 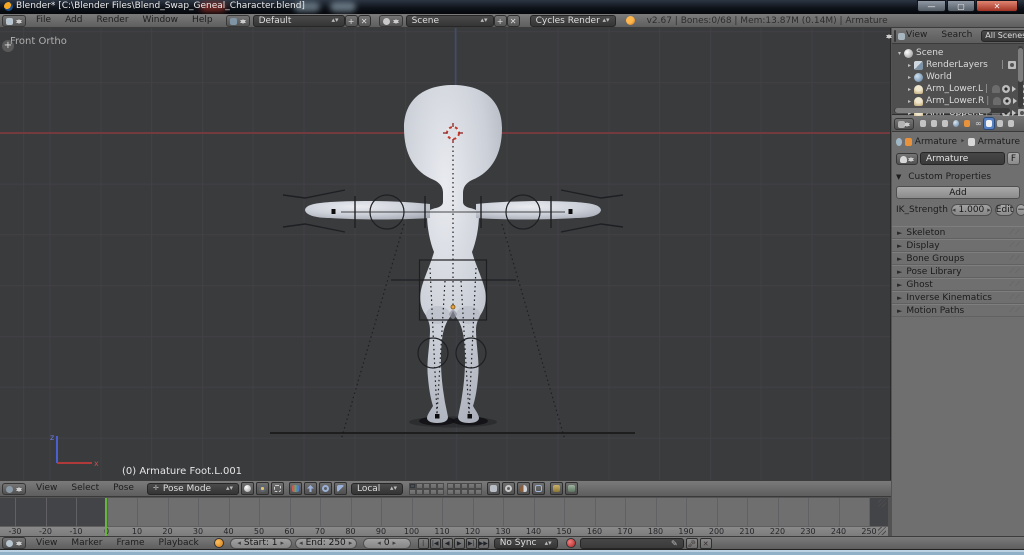 I want to click on rotate-manipulator-icon, so click(x=325, y=488).